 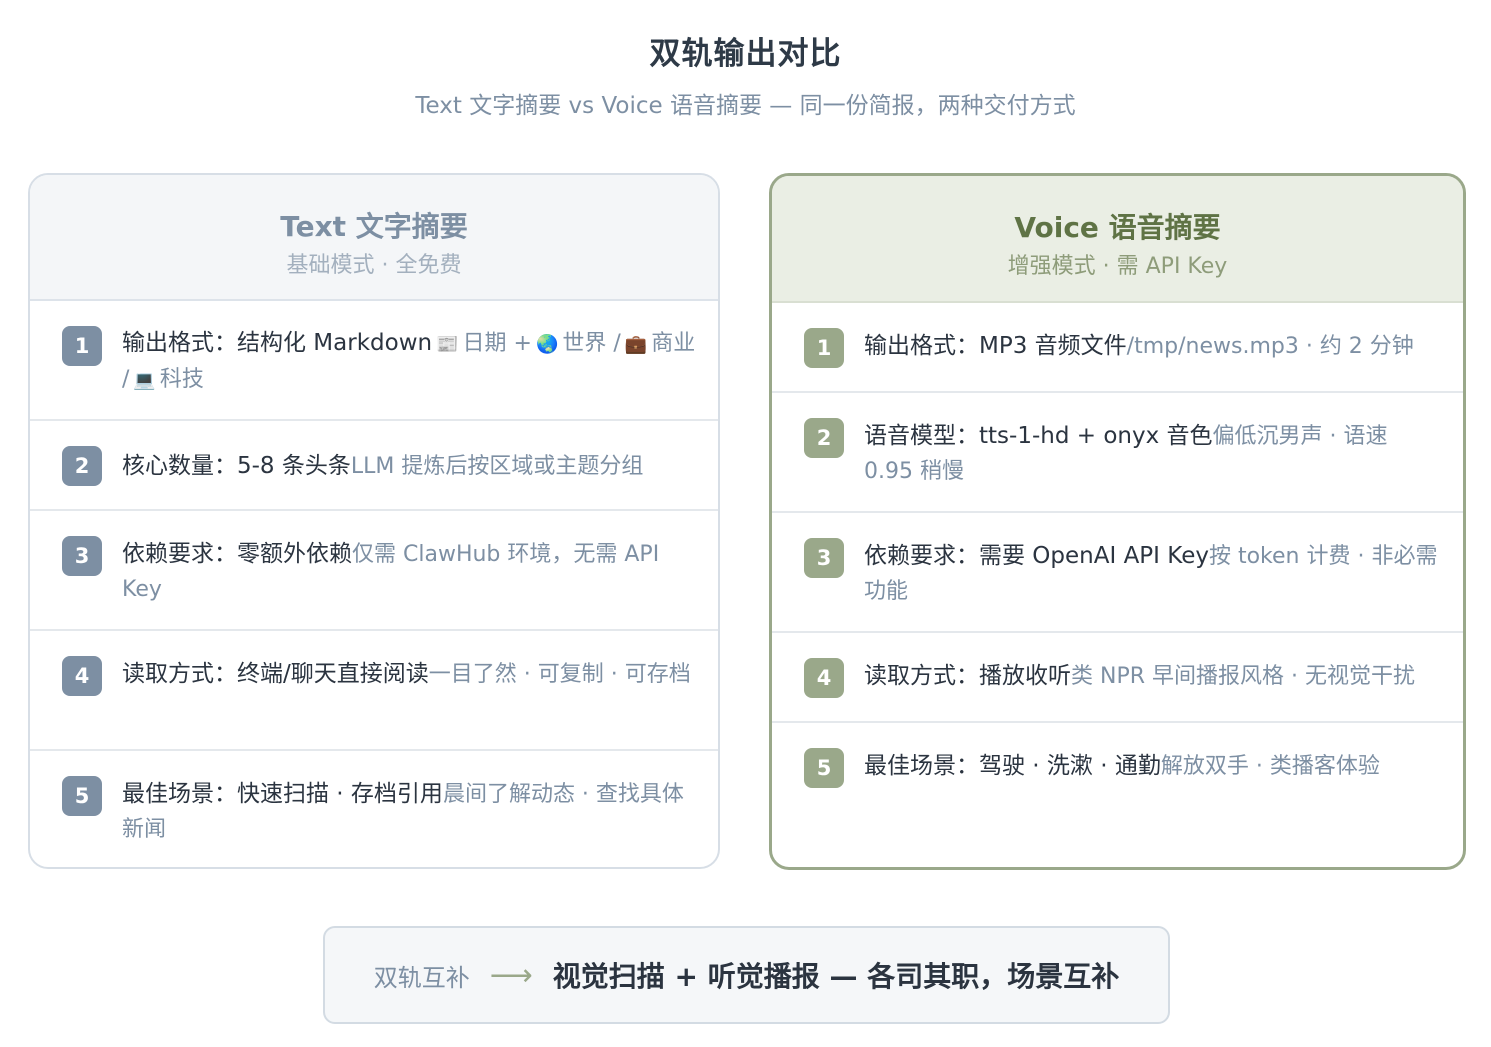 I want to click on item-value: 结构化 Markdown, so click(x=335, y=343).